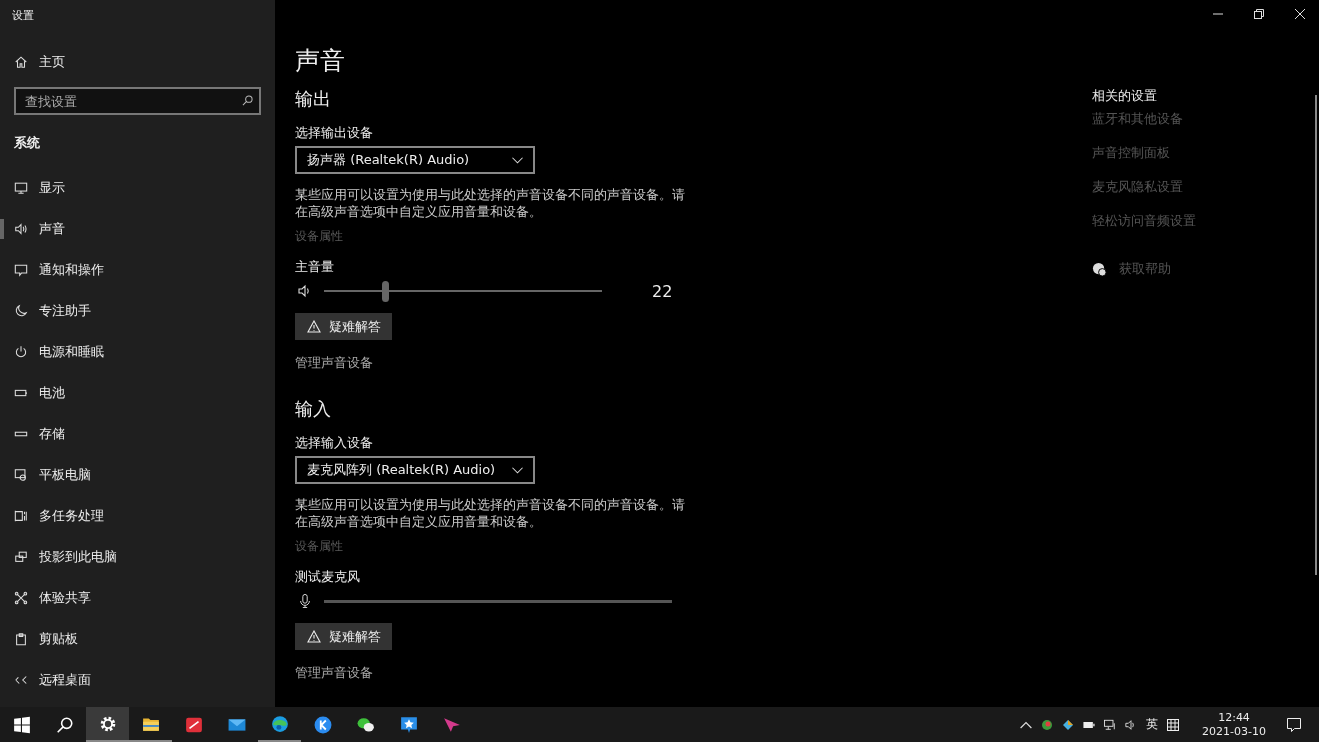 This screenshot has width=1319, height=742. What do you see at coordinates (137, 433) in the screenshot?
I see `nav-item: 存储` at bounding box center [137, 433].